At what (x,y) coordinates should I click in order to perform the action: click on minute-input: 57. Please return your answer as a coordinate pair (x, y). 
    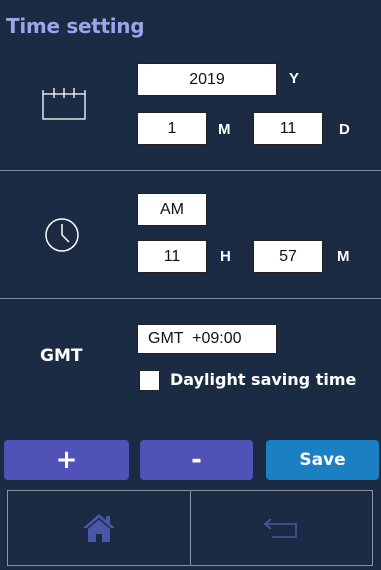
    Looking at the image, I should click on (288, 256).